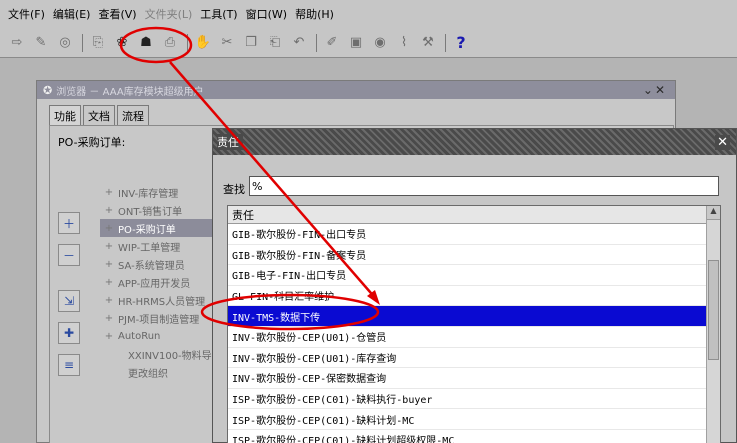 The width and height of the screenshot is (737, 443). Describe the element at coordinates (467, 296) in the screenshot. I see `list-item: GL-FIN-科目汇率维护` at that location.